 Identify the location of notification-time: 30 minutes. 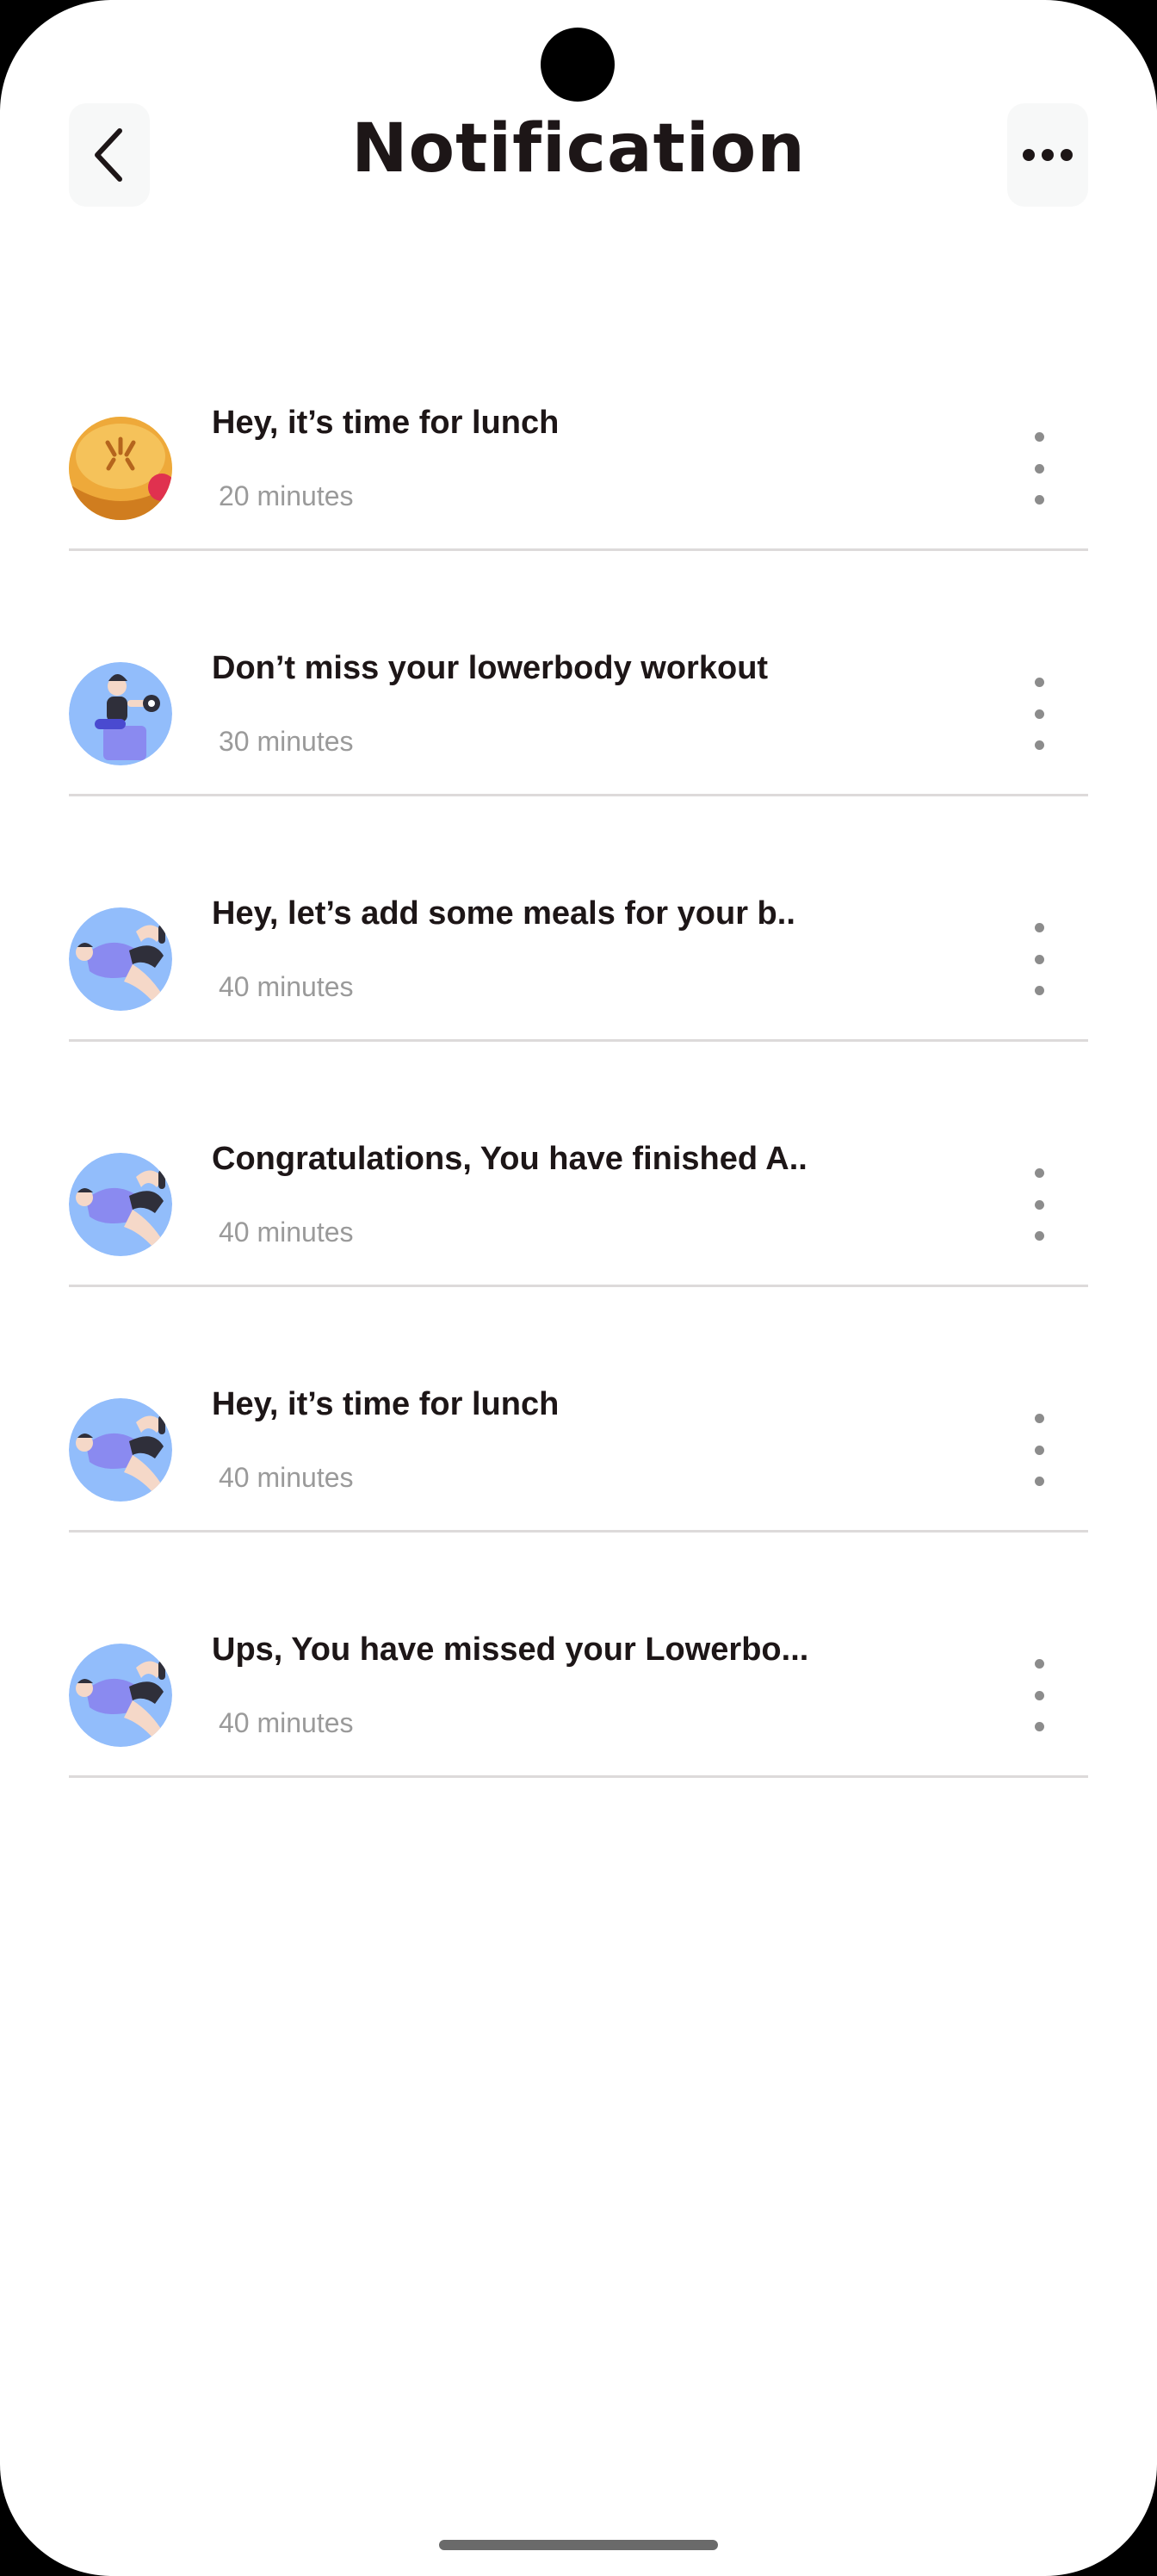
(287, 742).